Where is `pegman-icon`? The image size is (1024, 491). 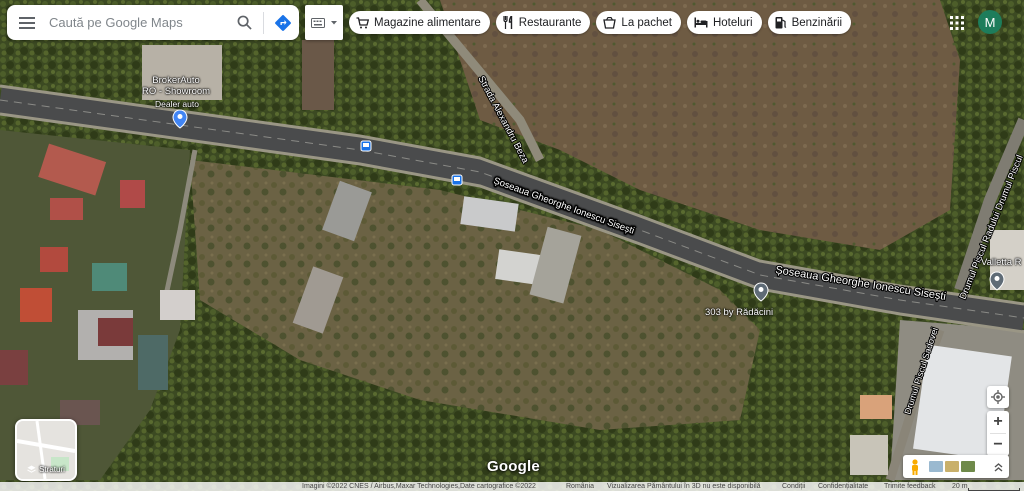 pegman-icon is located at coordinates (915, 466).